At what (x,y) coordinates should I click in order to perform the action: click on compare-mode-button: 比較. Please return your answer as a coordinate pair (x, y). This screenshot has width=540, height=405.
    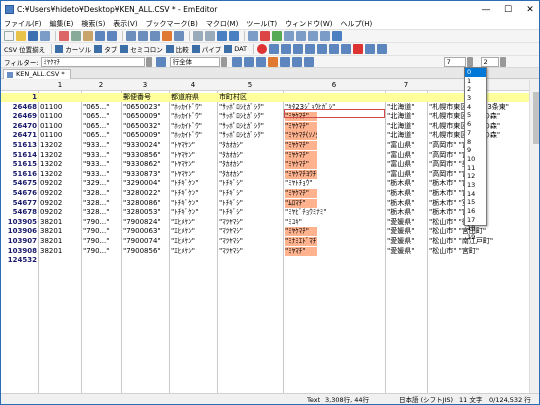
    Looking at the image, I should click on (177, 49).